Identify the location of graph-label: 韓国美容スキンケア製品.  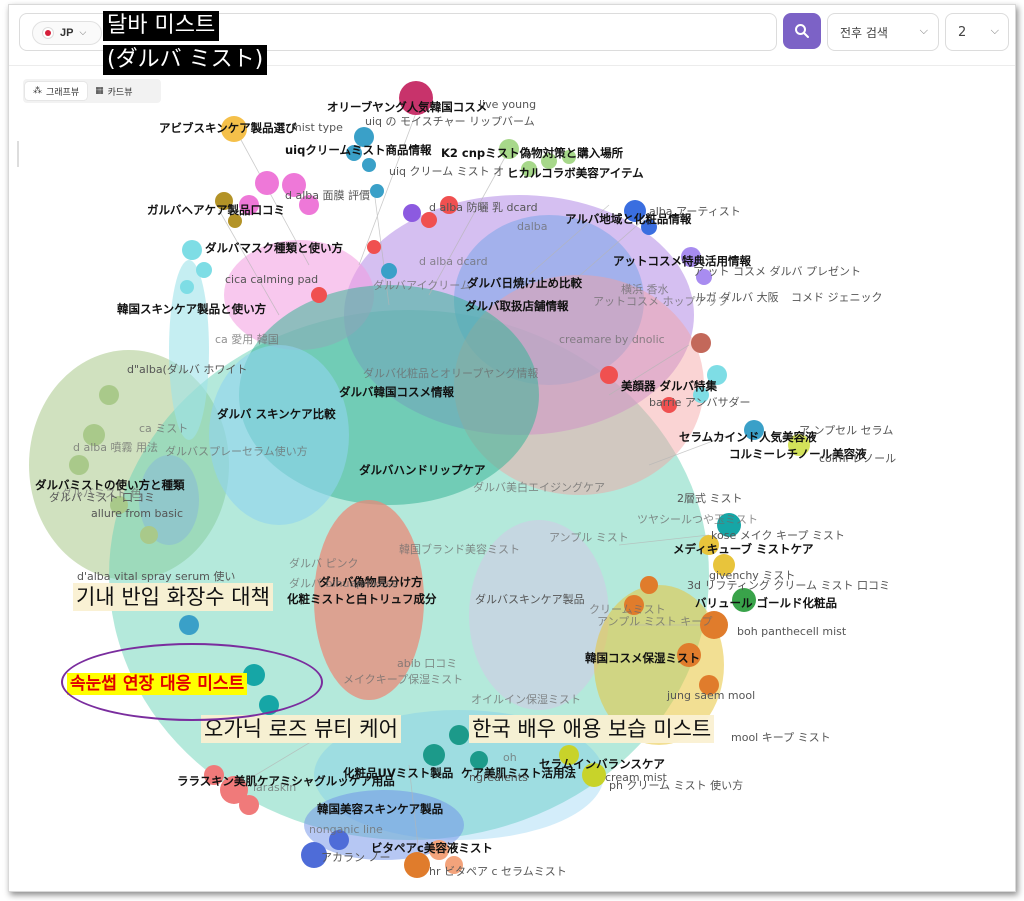
(380, 809).